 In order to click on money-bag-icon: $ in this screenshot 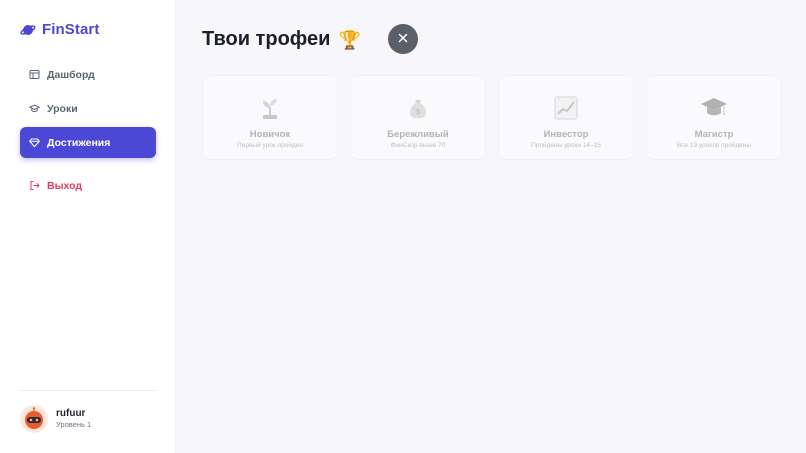, I will do `click(418, 108)`.